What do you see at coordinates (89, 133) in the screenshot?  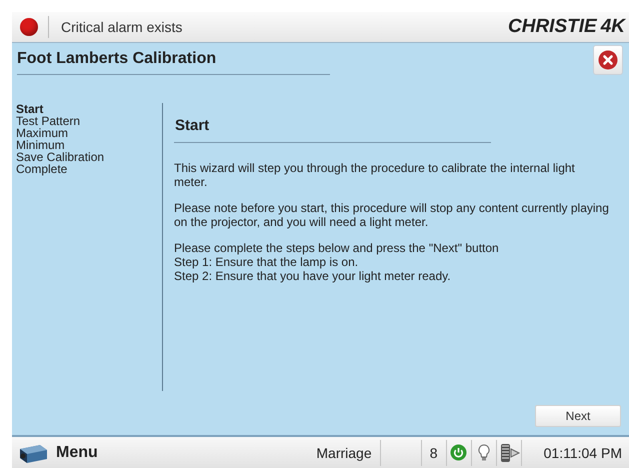 I see `wizard-step: Maximum` at bounding box center [89, 133].